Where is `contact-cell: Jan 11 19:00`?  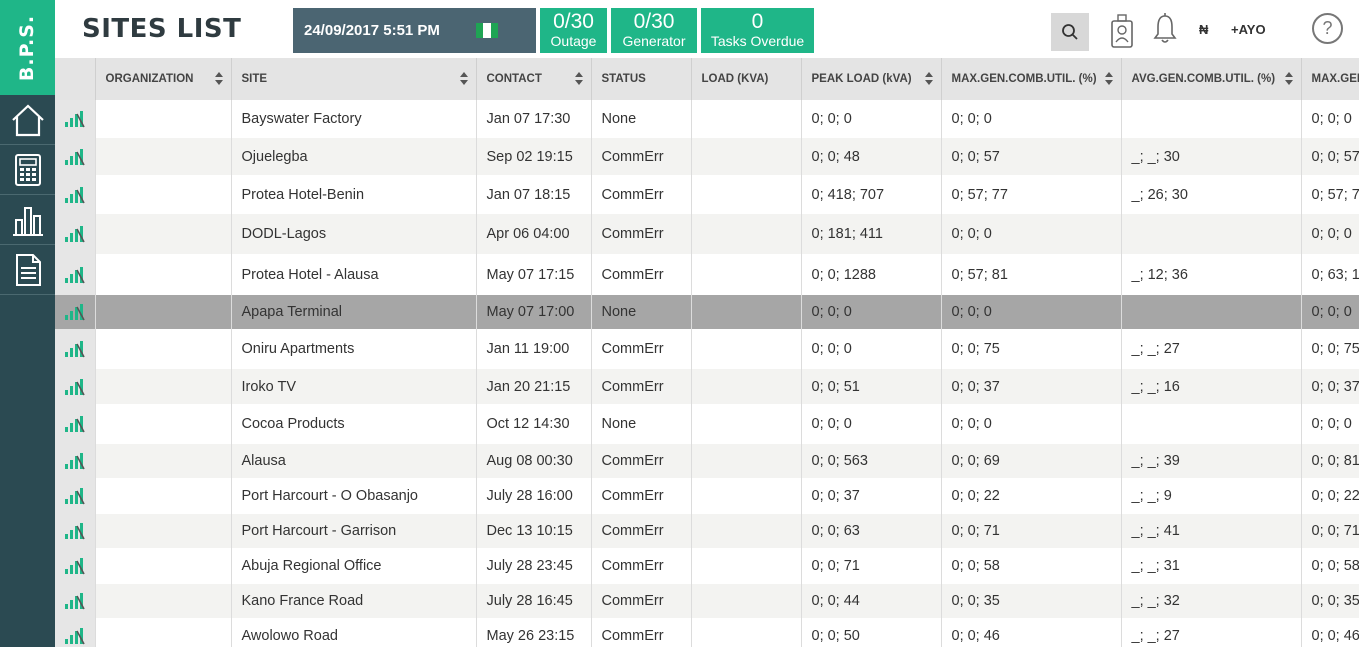
contact-cell: Jan 11 19:00 is located at coordinates (534, 349).